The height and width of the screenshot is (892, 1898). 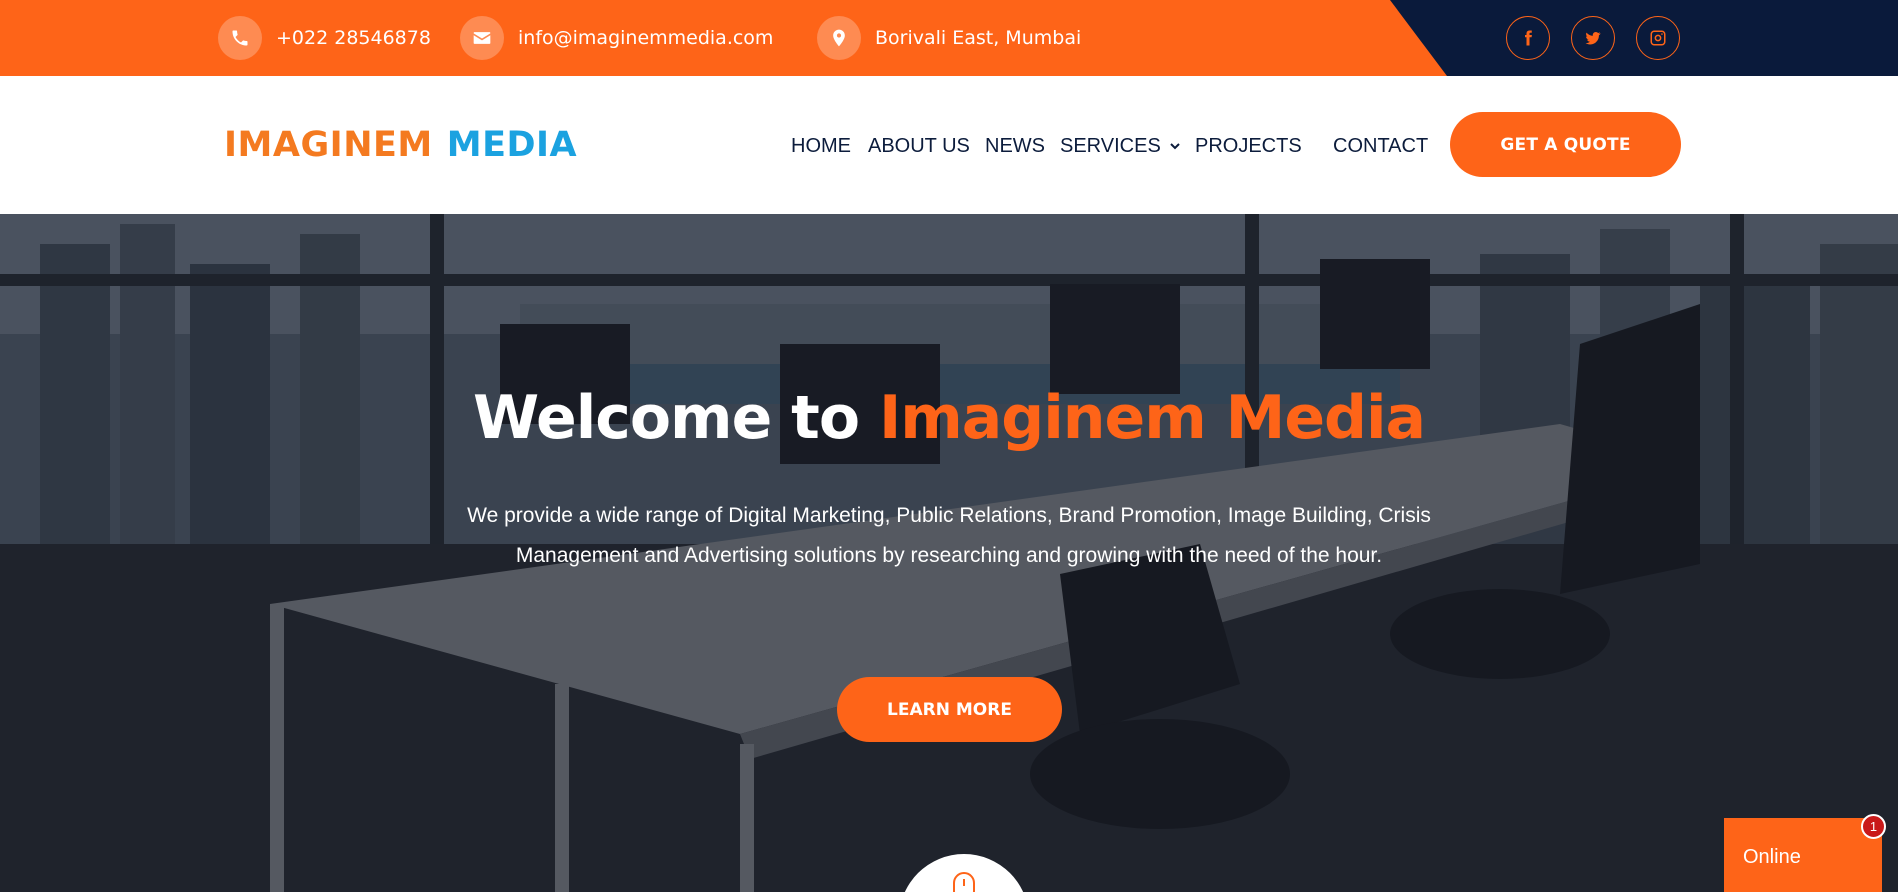 What do you see at coordinates (646, 38) in the screenshot?
I see `email-text: info@imaginemmedia.com` at bounding box center [646, 38].